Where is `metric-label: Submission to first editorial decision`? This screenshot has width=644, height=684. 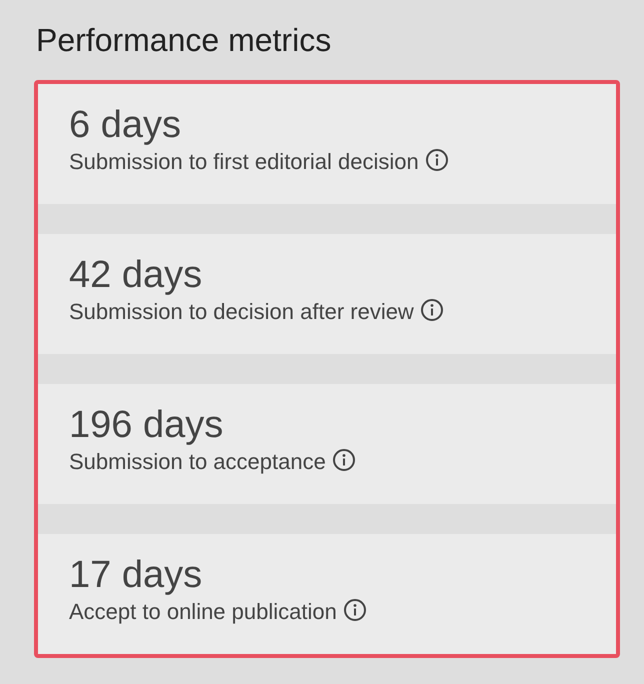 metric-label: Submission to first editorial decision is located at coordinates (244, 162).